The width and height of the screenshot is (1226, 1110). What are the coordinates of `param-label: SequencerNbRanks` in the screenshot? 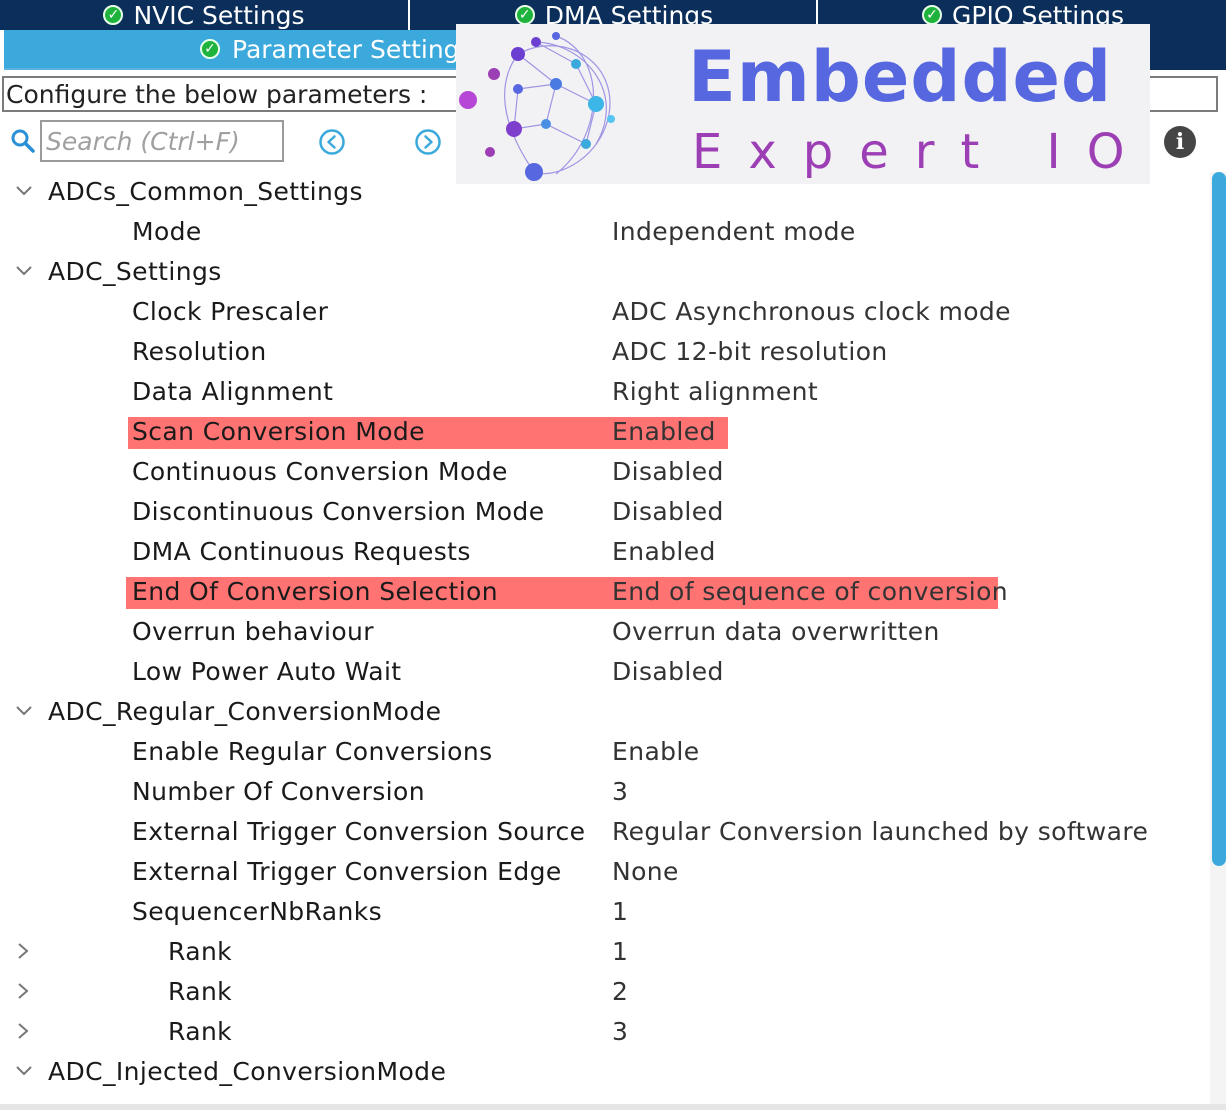 It's located at (257, 911).